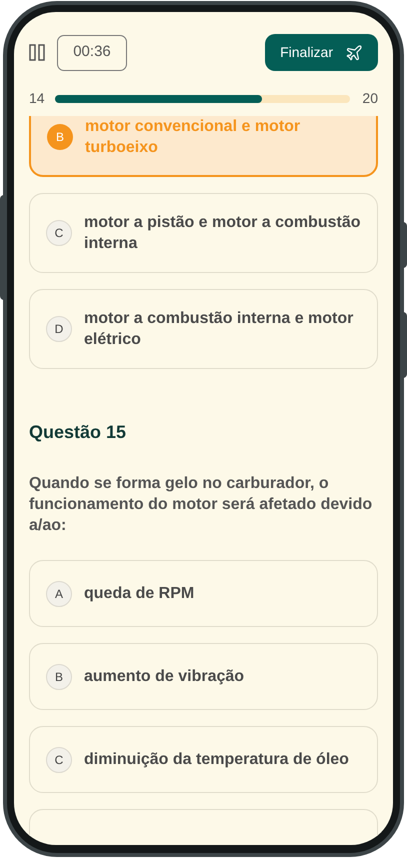 Image resolution: width=407 pixels, height=858 pixels. I want to click on option-text: queda de RPM, so click(139, 594).